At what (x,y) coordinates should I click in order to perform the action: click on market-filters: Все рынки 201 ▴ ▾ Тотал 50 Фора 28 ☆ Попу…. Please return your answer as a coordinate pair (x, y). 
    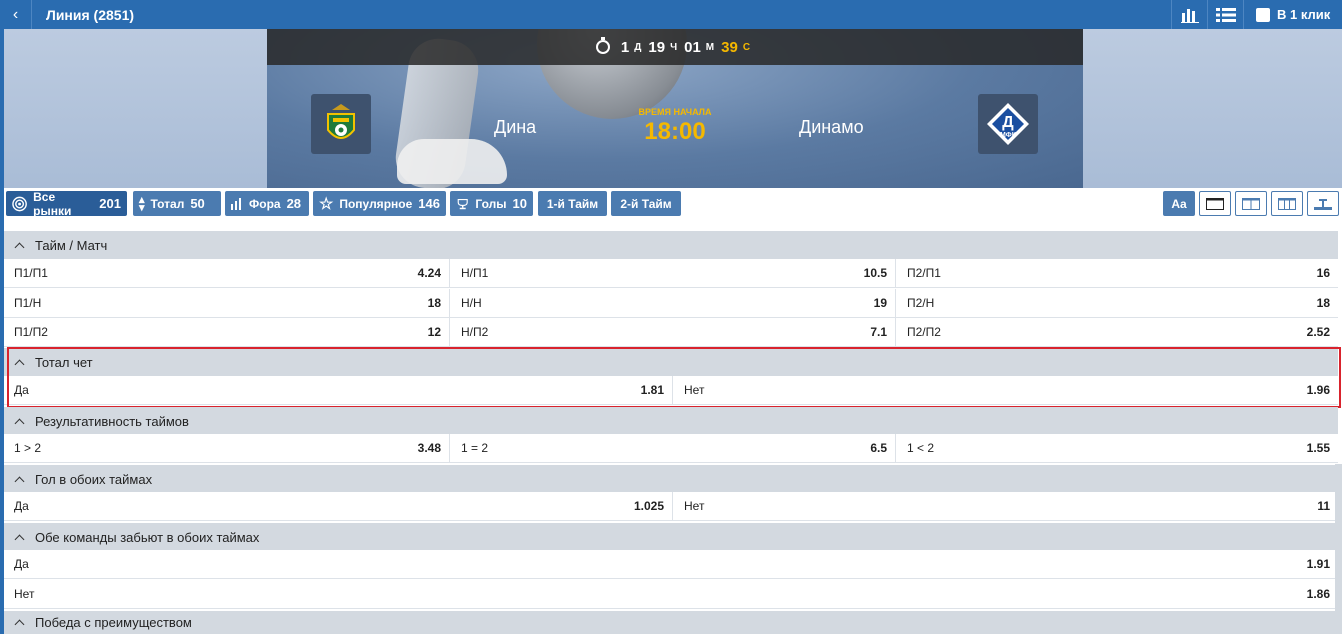
    Looking at the image, I should click on (671, 209).